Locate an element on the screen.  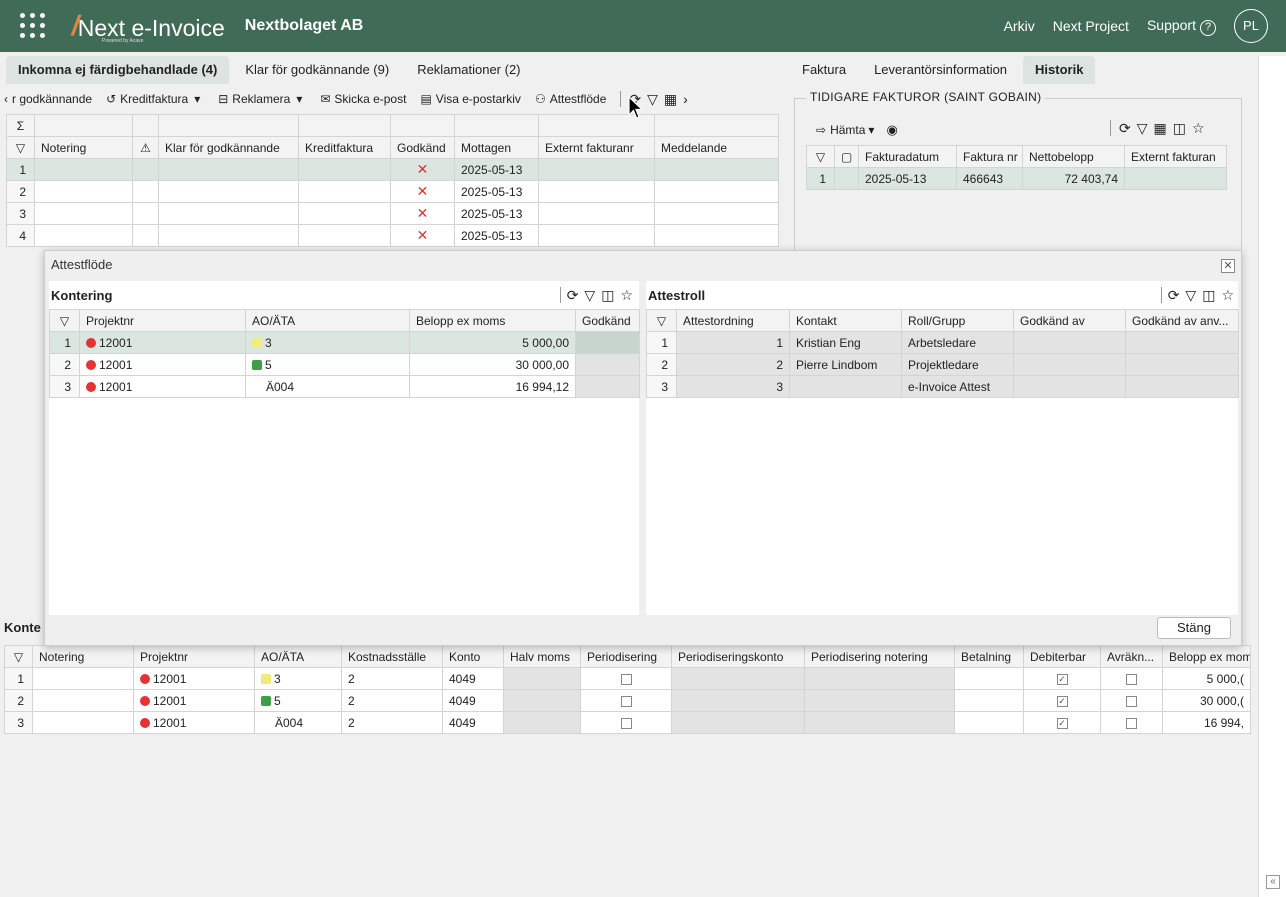
app-logo: / Next e-Invoice Powered by Acave is located at coordinates (146, 27).